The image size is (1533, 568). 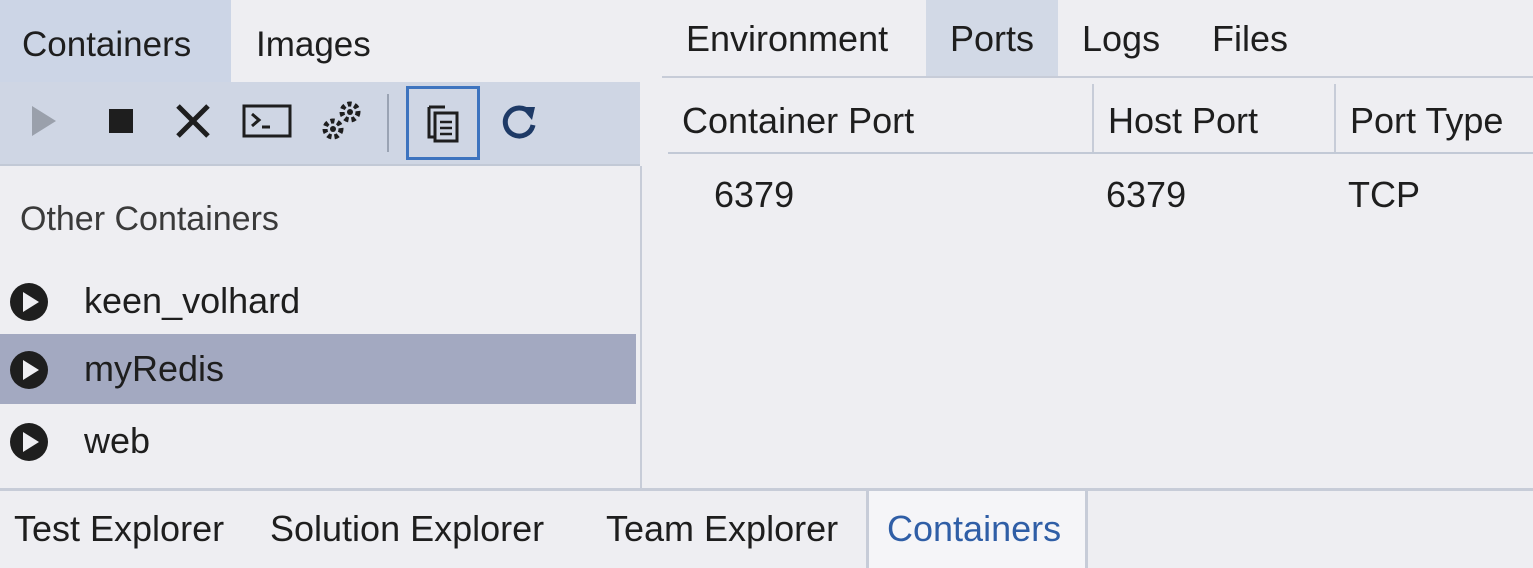 I want to click on settings-gears-icon, so click(x=341, y=120).